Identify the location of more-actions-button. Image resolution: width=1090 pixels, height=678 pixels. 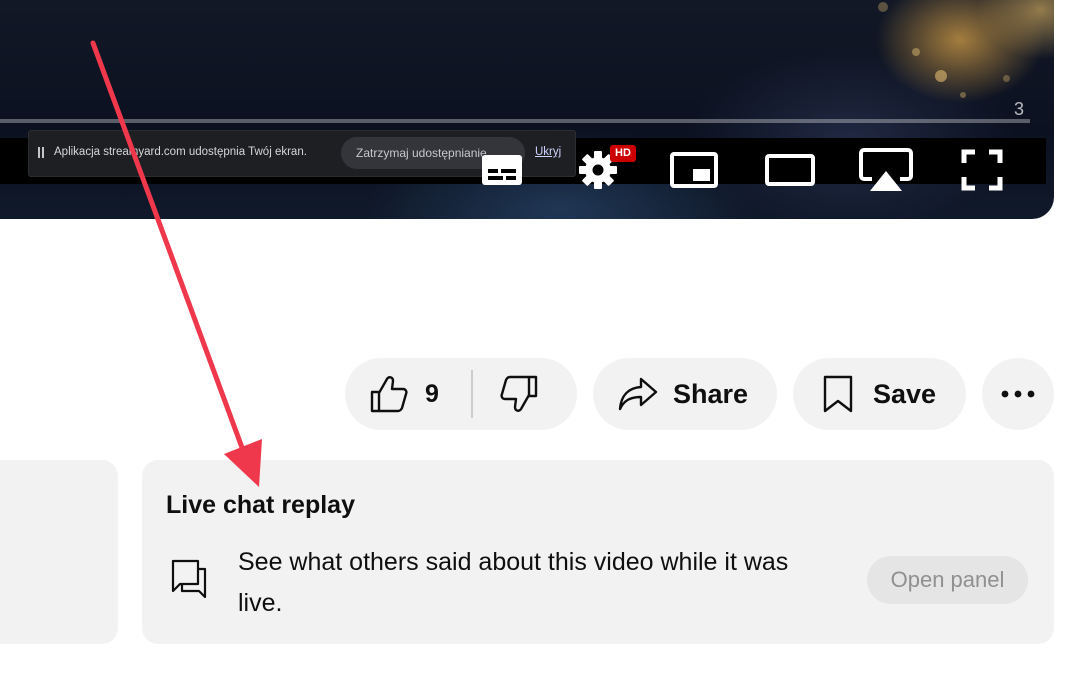
(1018, 394).